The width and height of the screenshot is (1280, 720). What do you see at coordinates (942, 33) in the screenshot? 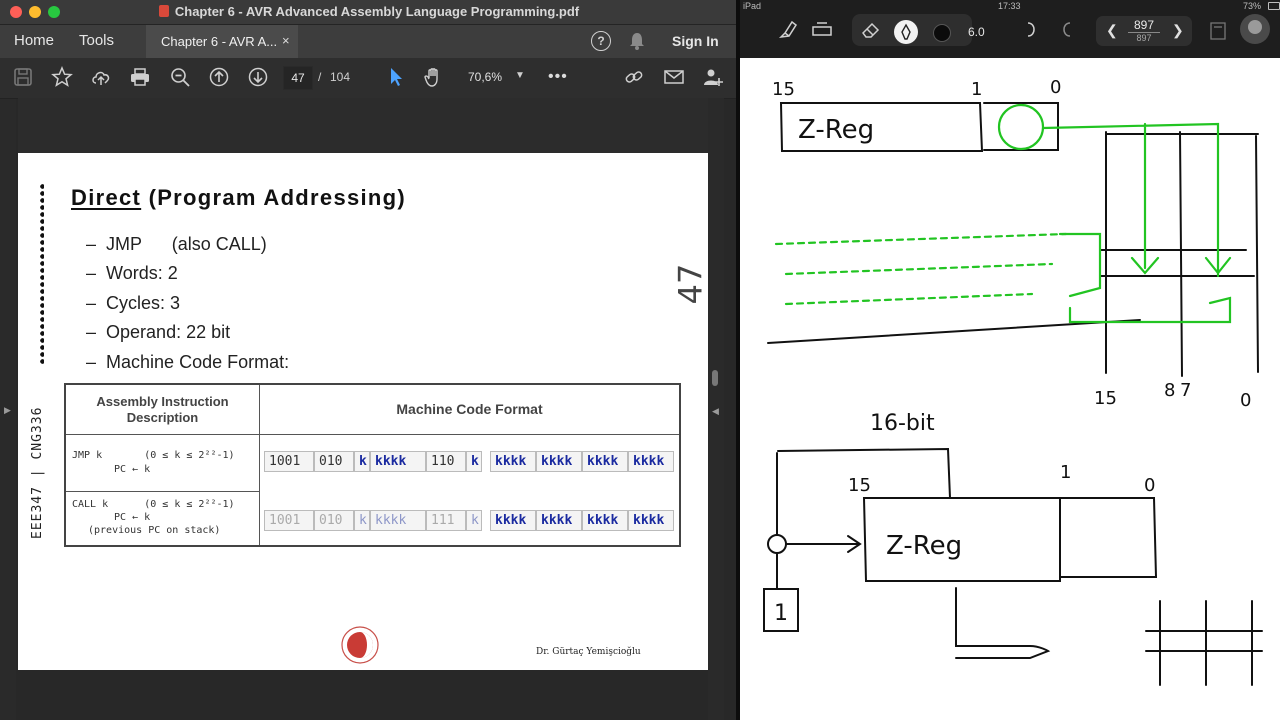
I see `color-swatch-black` at bounding box center [942, 33].